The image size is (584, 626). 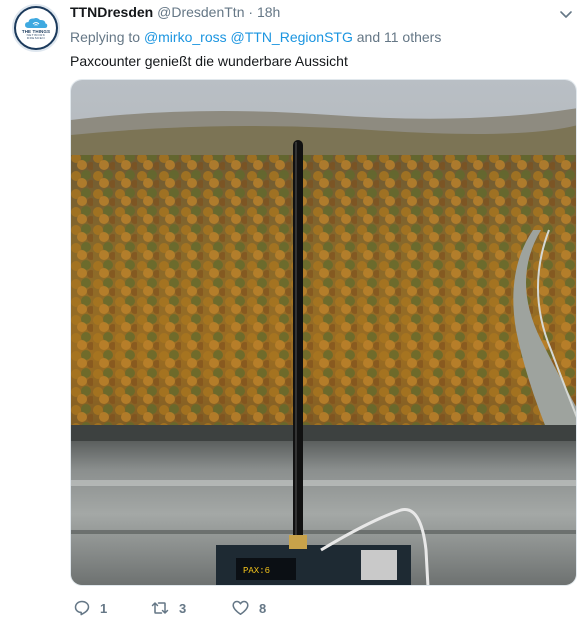 I want to click on avatar: THE THINGS NETWORK DRESDEN, so click(x=36, y=28).